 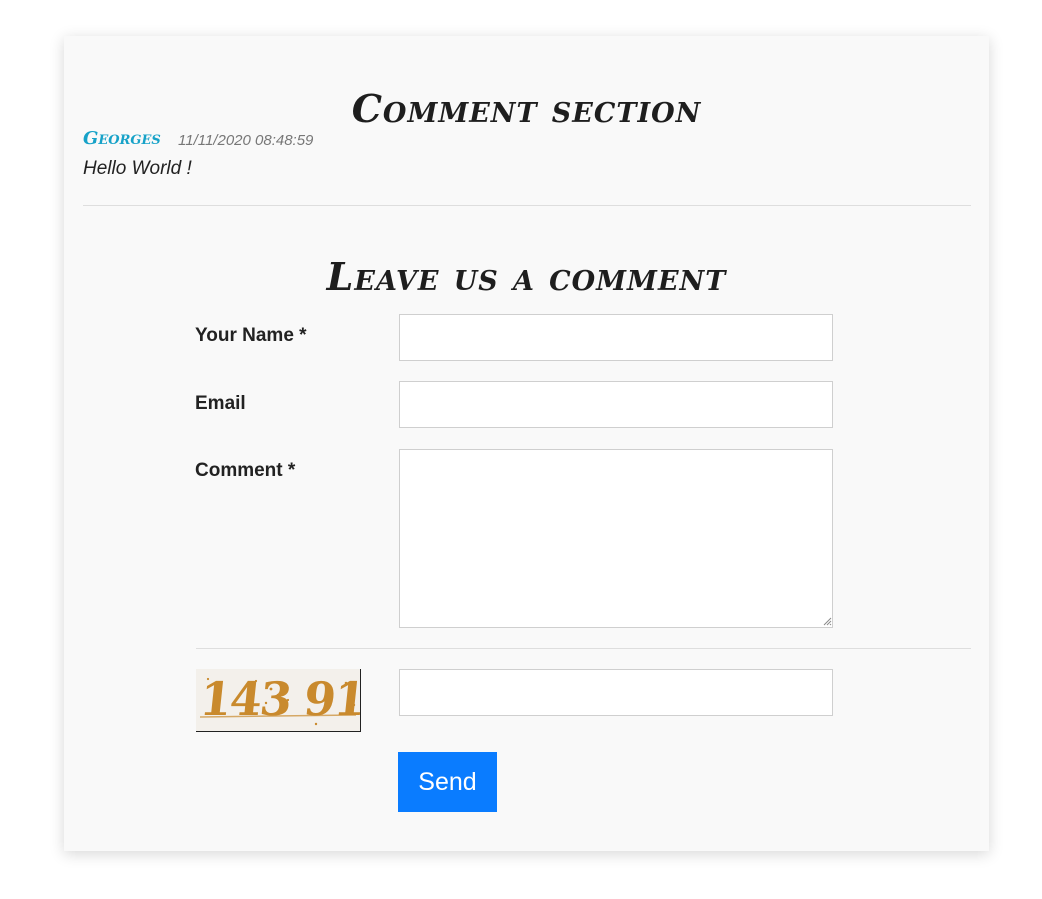 What do you see at coordinates (583, 648) in the screenshot?
I see `form-divider` at bounding box center [583, 648].